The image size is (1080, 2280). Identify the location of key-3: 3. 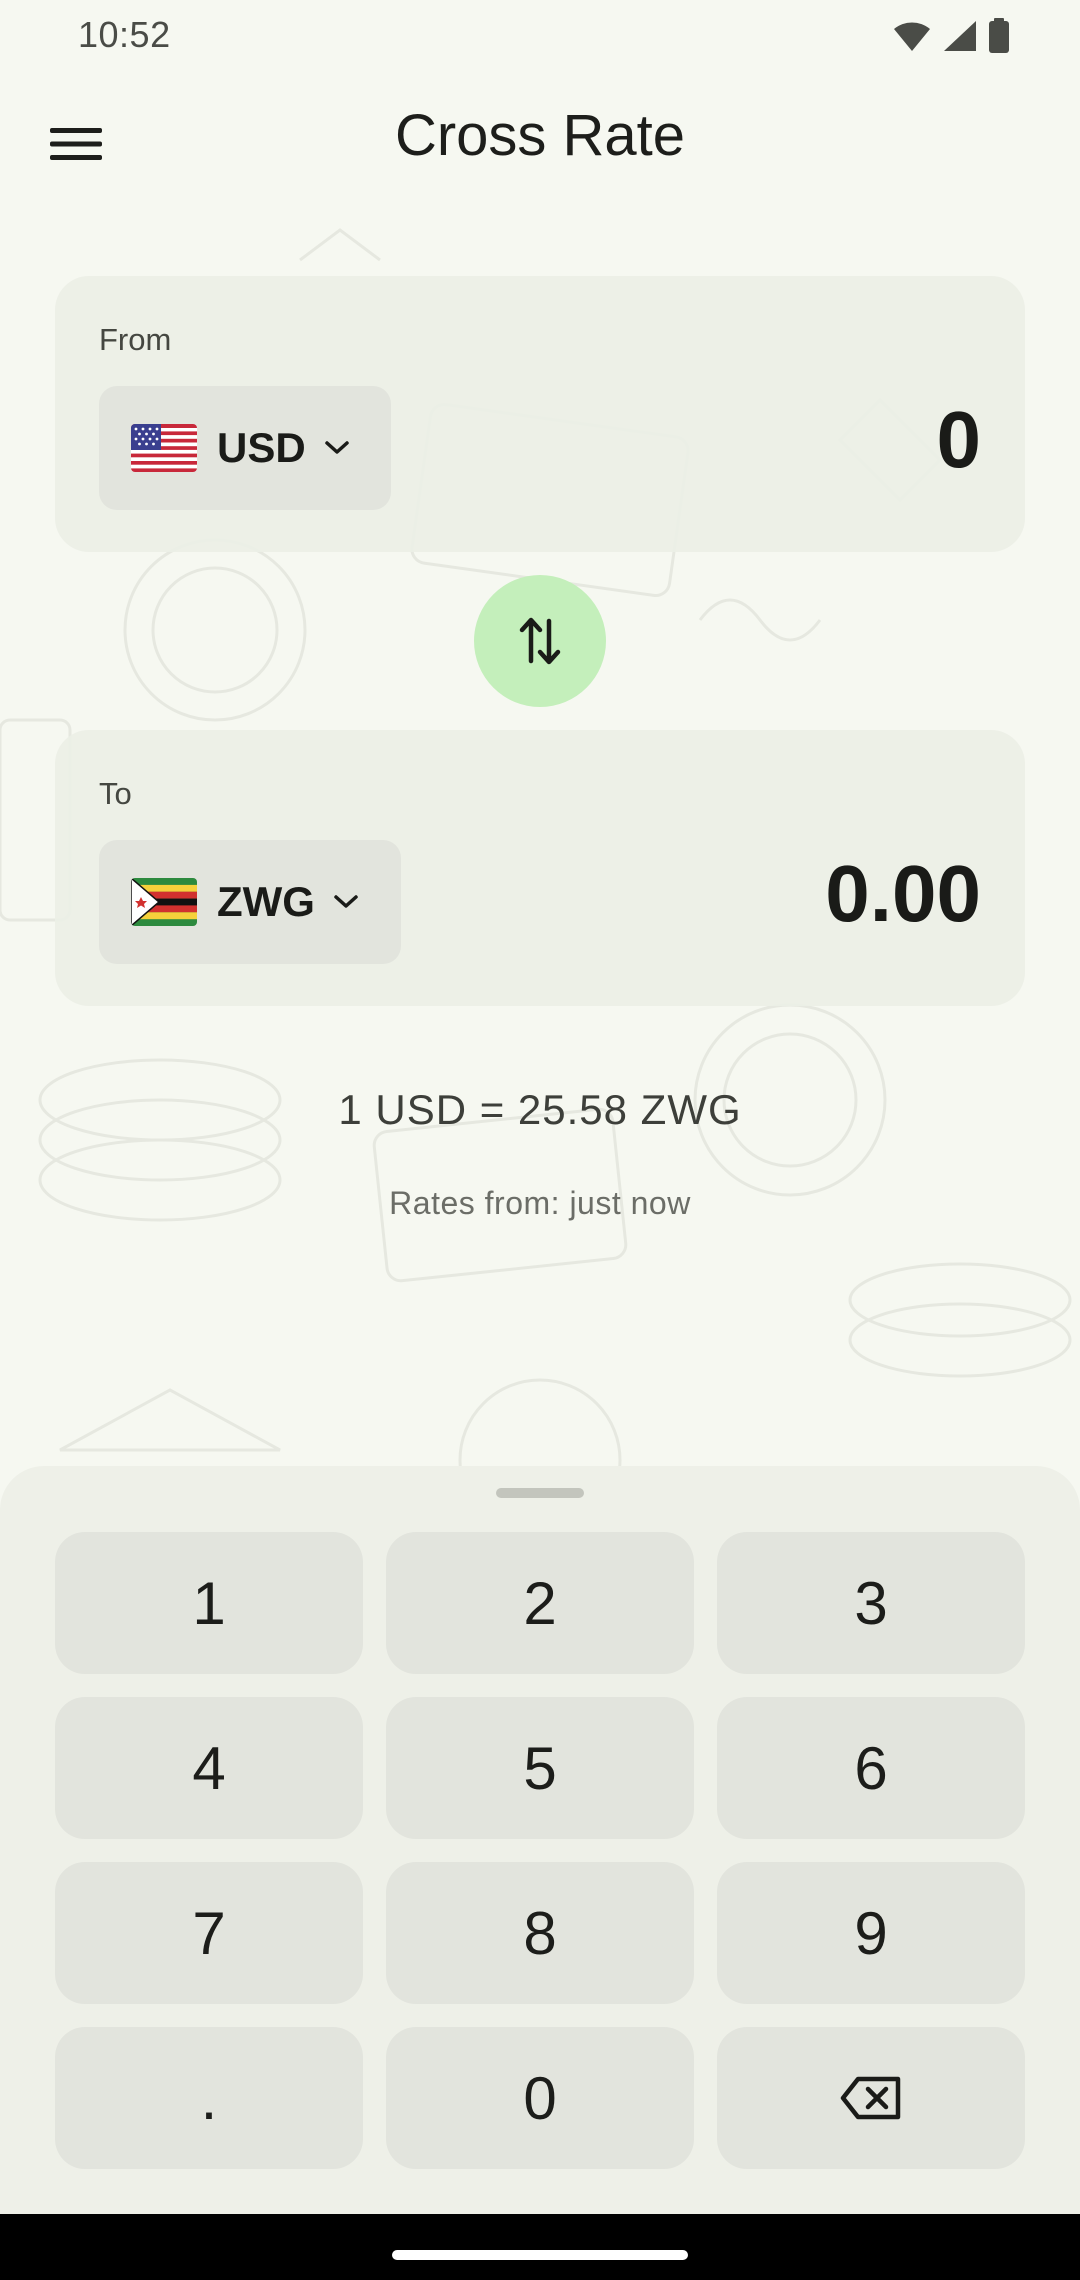
(871, 1603).